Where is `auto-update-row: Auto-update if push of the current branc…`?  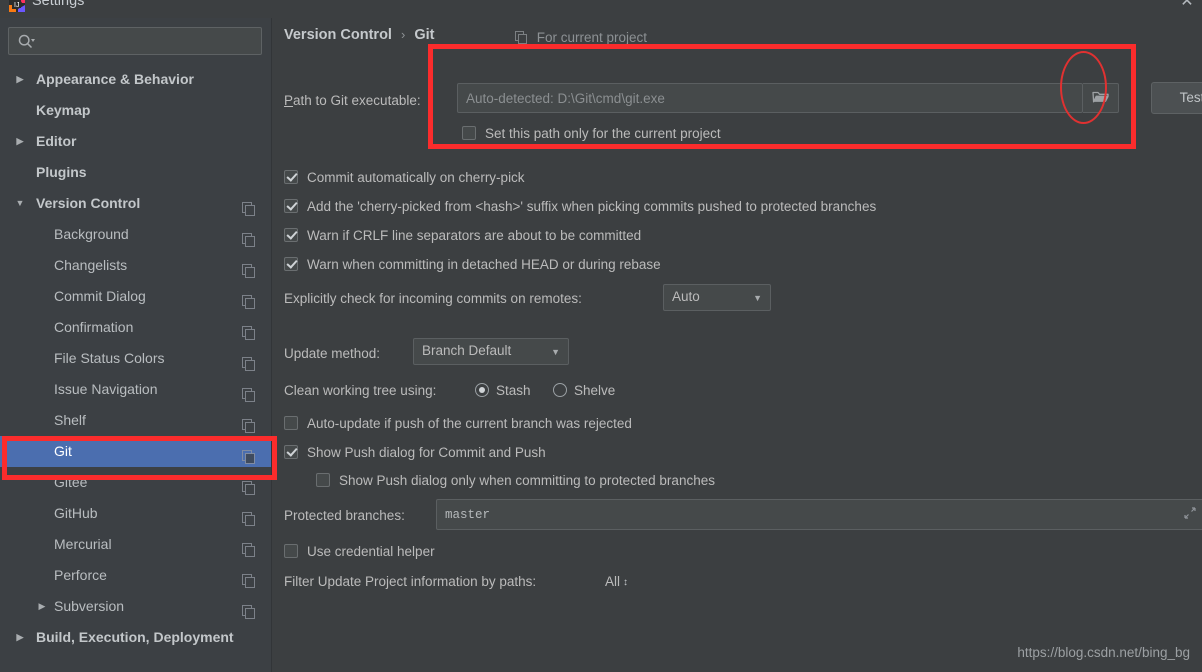 auto-update-row: Auto-update if push of the current branc… is located at coordinates (458, 424).